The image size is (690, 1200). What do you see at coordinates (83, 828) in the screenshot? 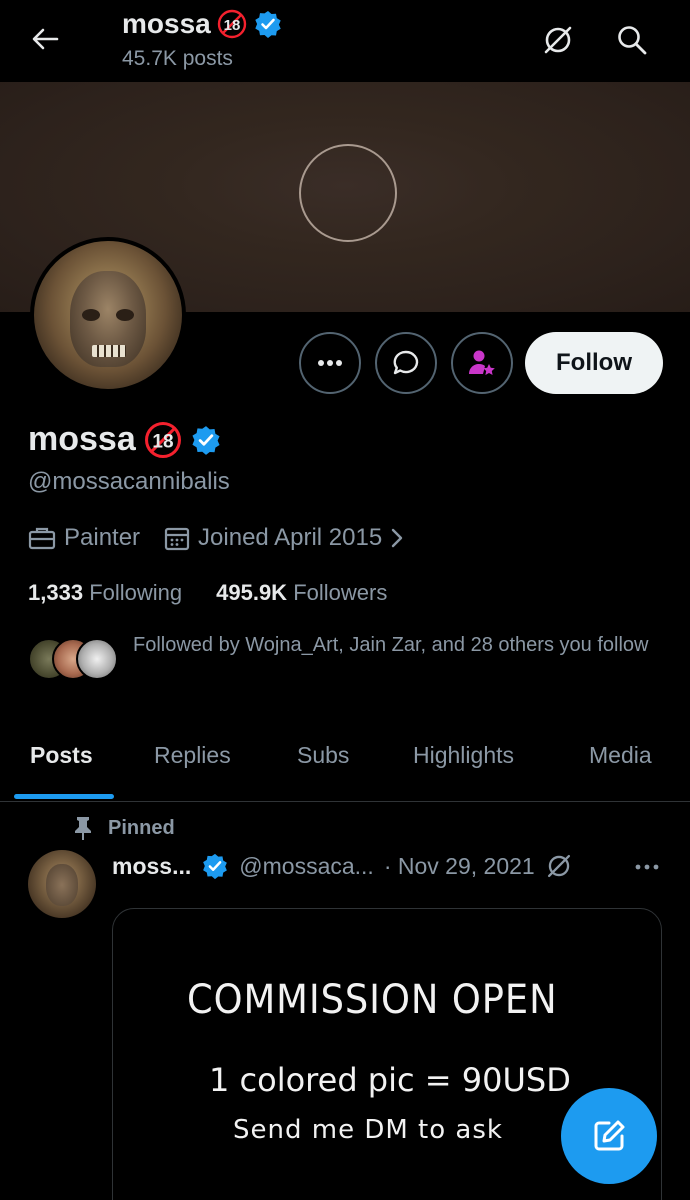
I see `pin-icon` at bounding box center [83, 828].